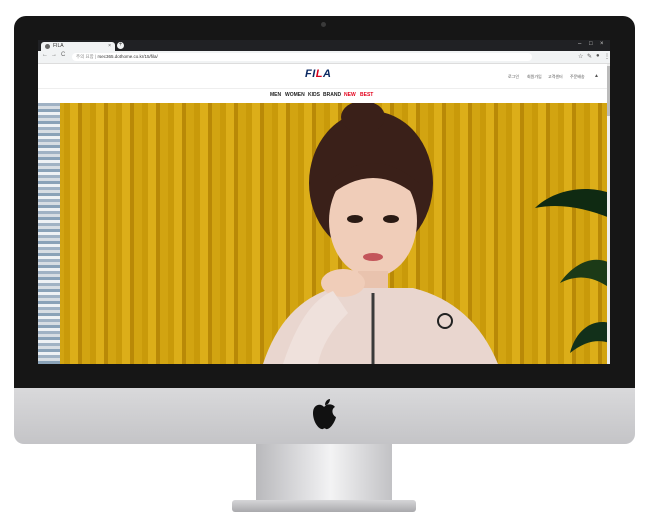 The image size is (650, 520). What do you see at coordinates (324, 474) in the screenshot?
I see `imac-stand` at bounding box center [324, 474].